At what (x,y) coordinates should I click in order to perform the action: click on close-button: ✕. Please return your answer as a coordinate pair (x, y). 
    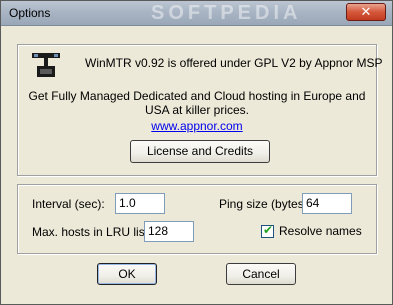
    Looking at the image, I should click on (366, 12).